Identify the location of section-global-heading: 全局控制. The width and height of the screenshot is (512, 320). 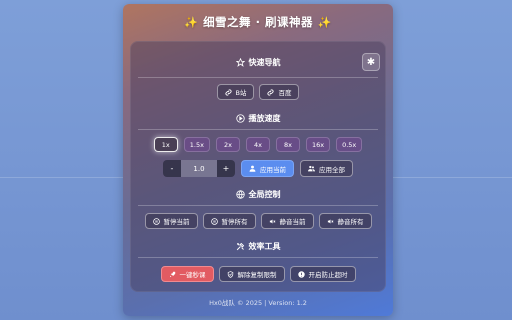
(258, 194).